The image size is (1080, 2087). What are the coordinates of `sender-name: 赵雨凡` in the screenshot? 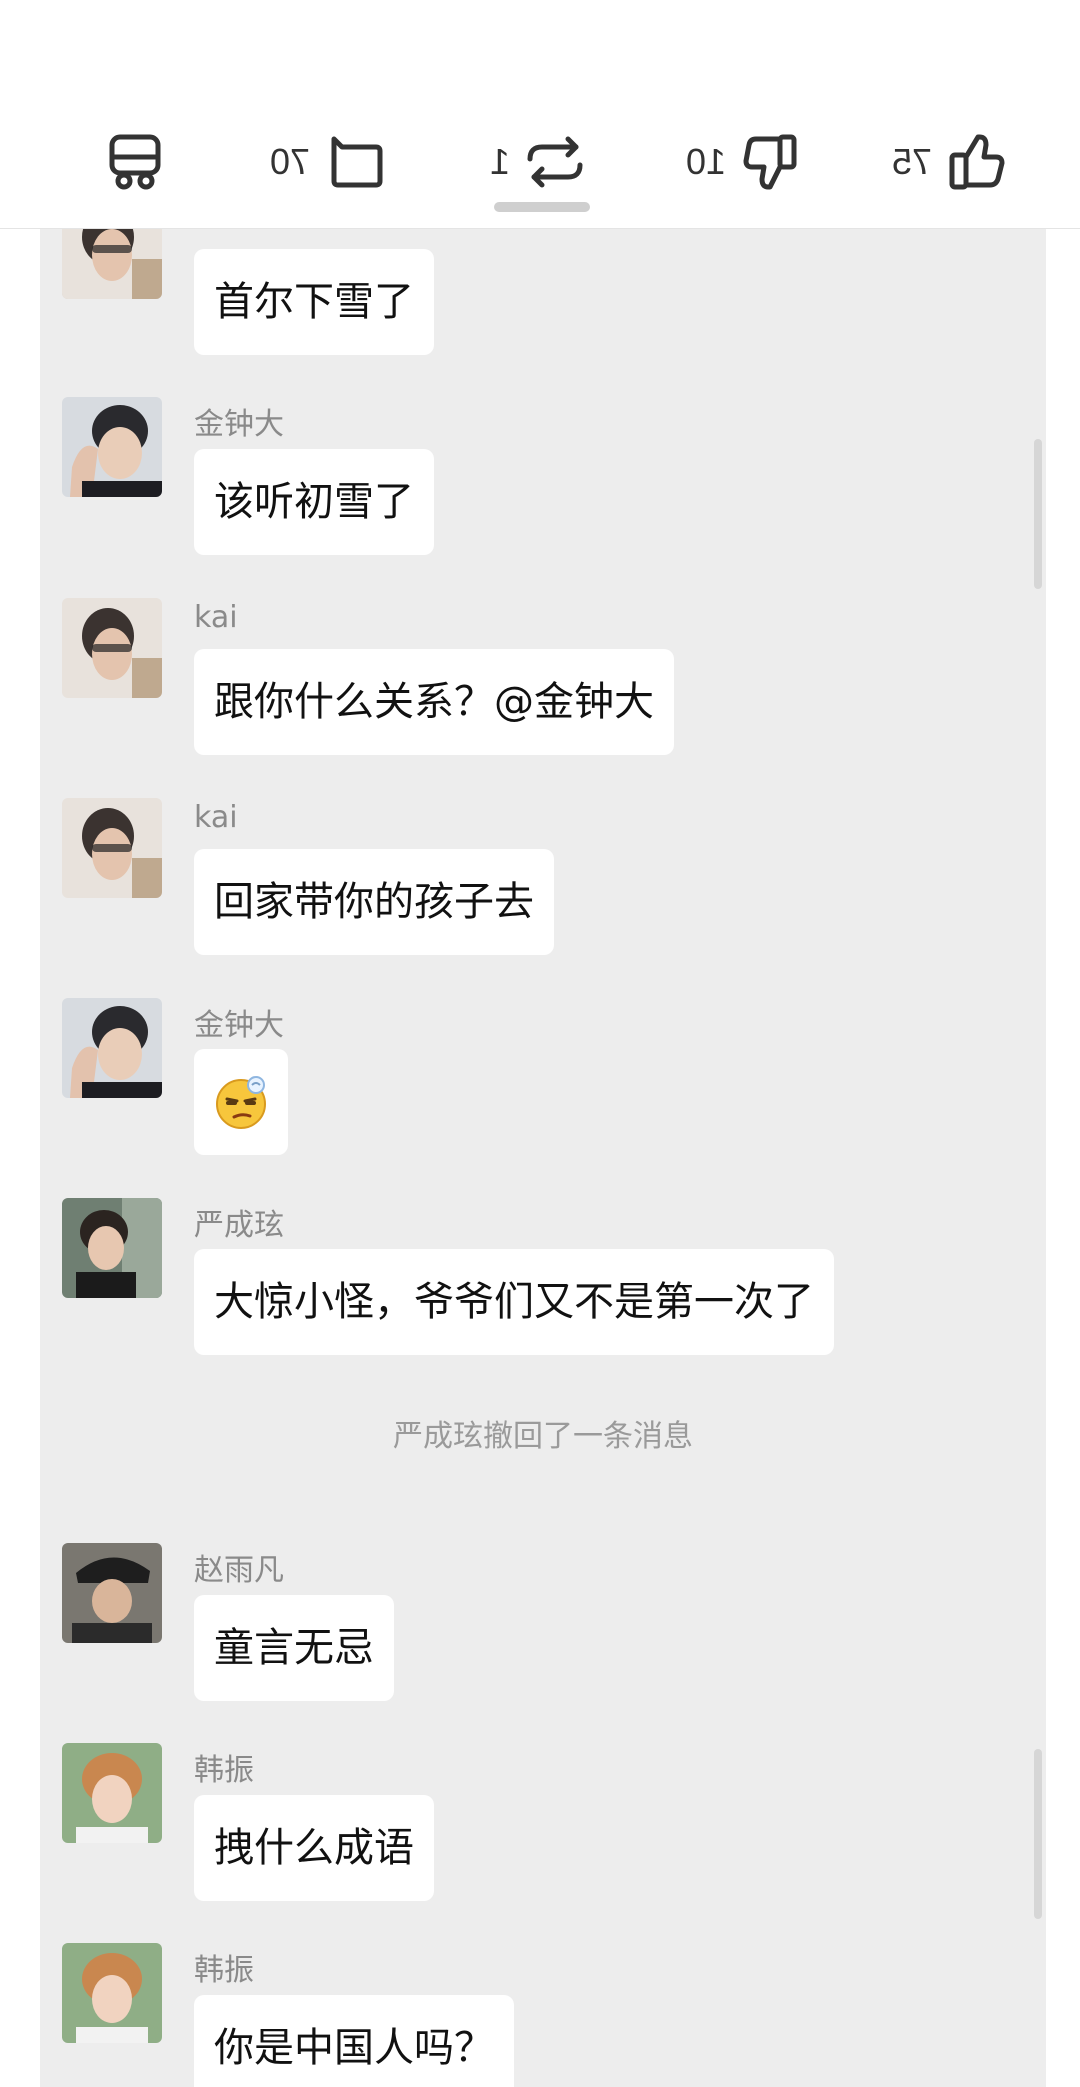 It's located at (239, 1570).